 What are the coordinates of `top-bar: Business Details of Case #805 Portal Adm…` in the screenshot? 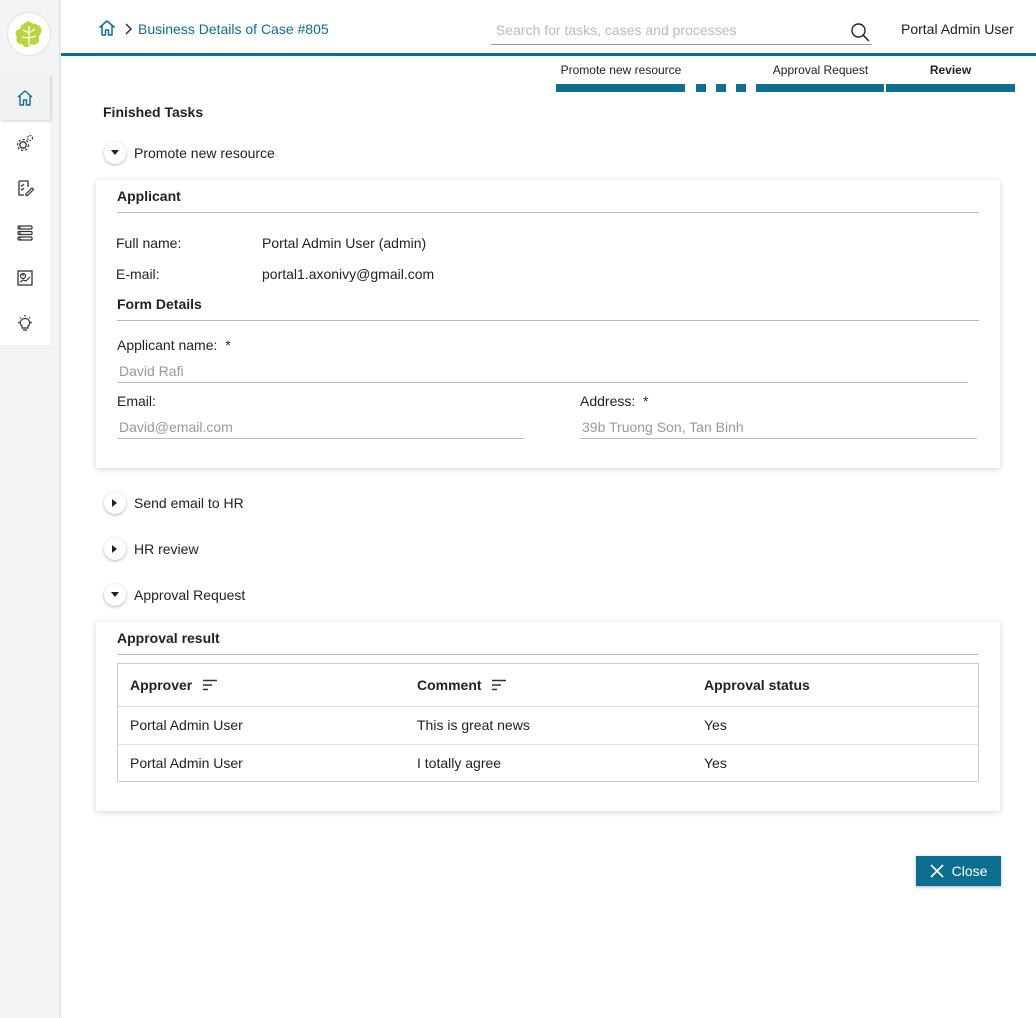 It's located at (548, 28).